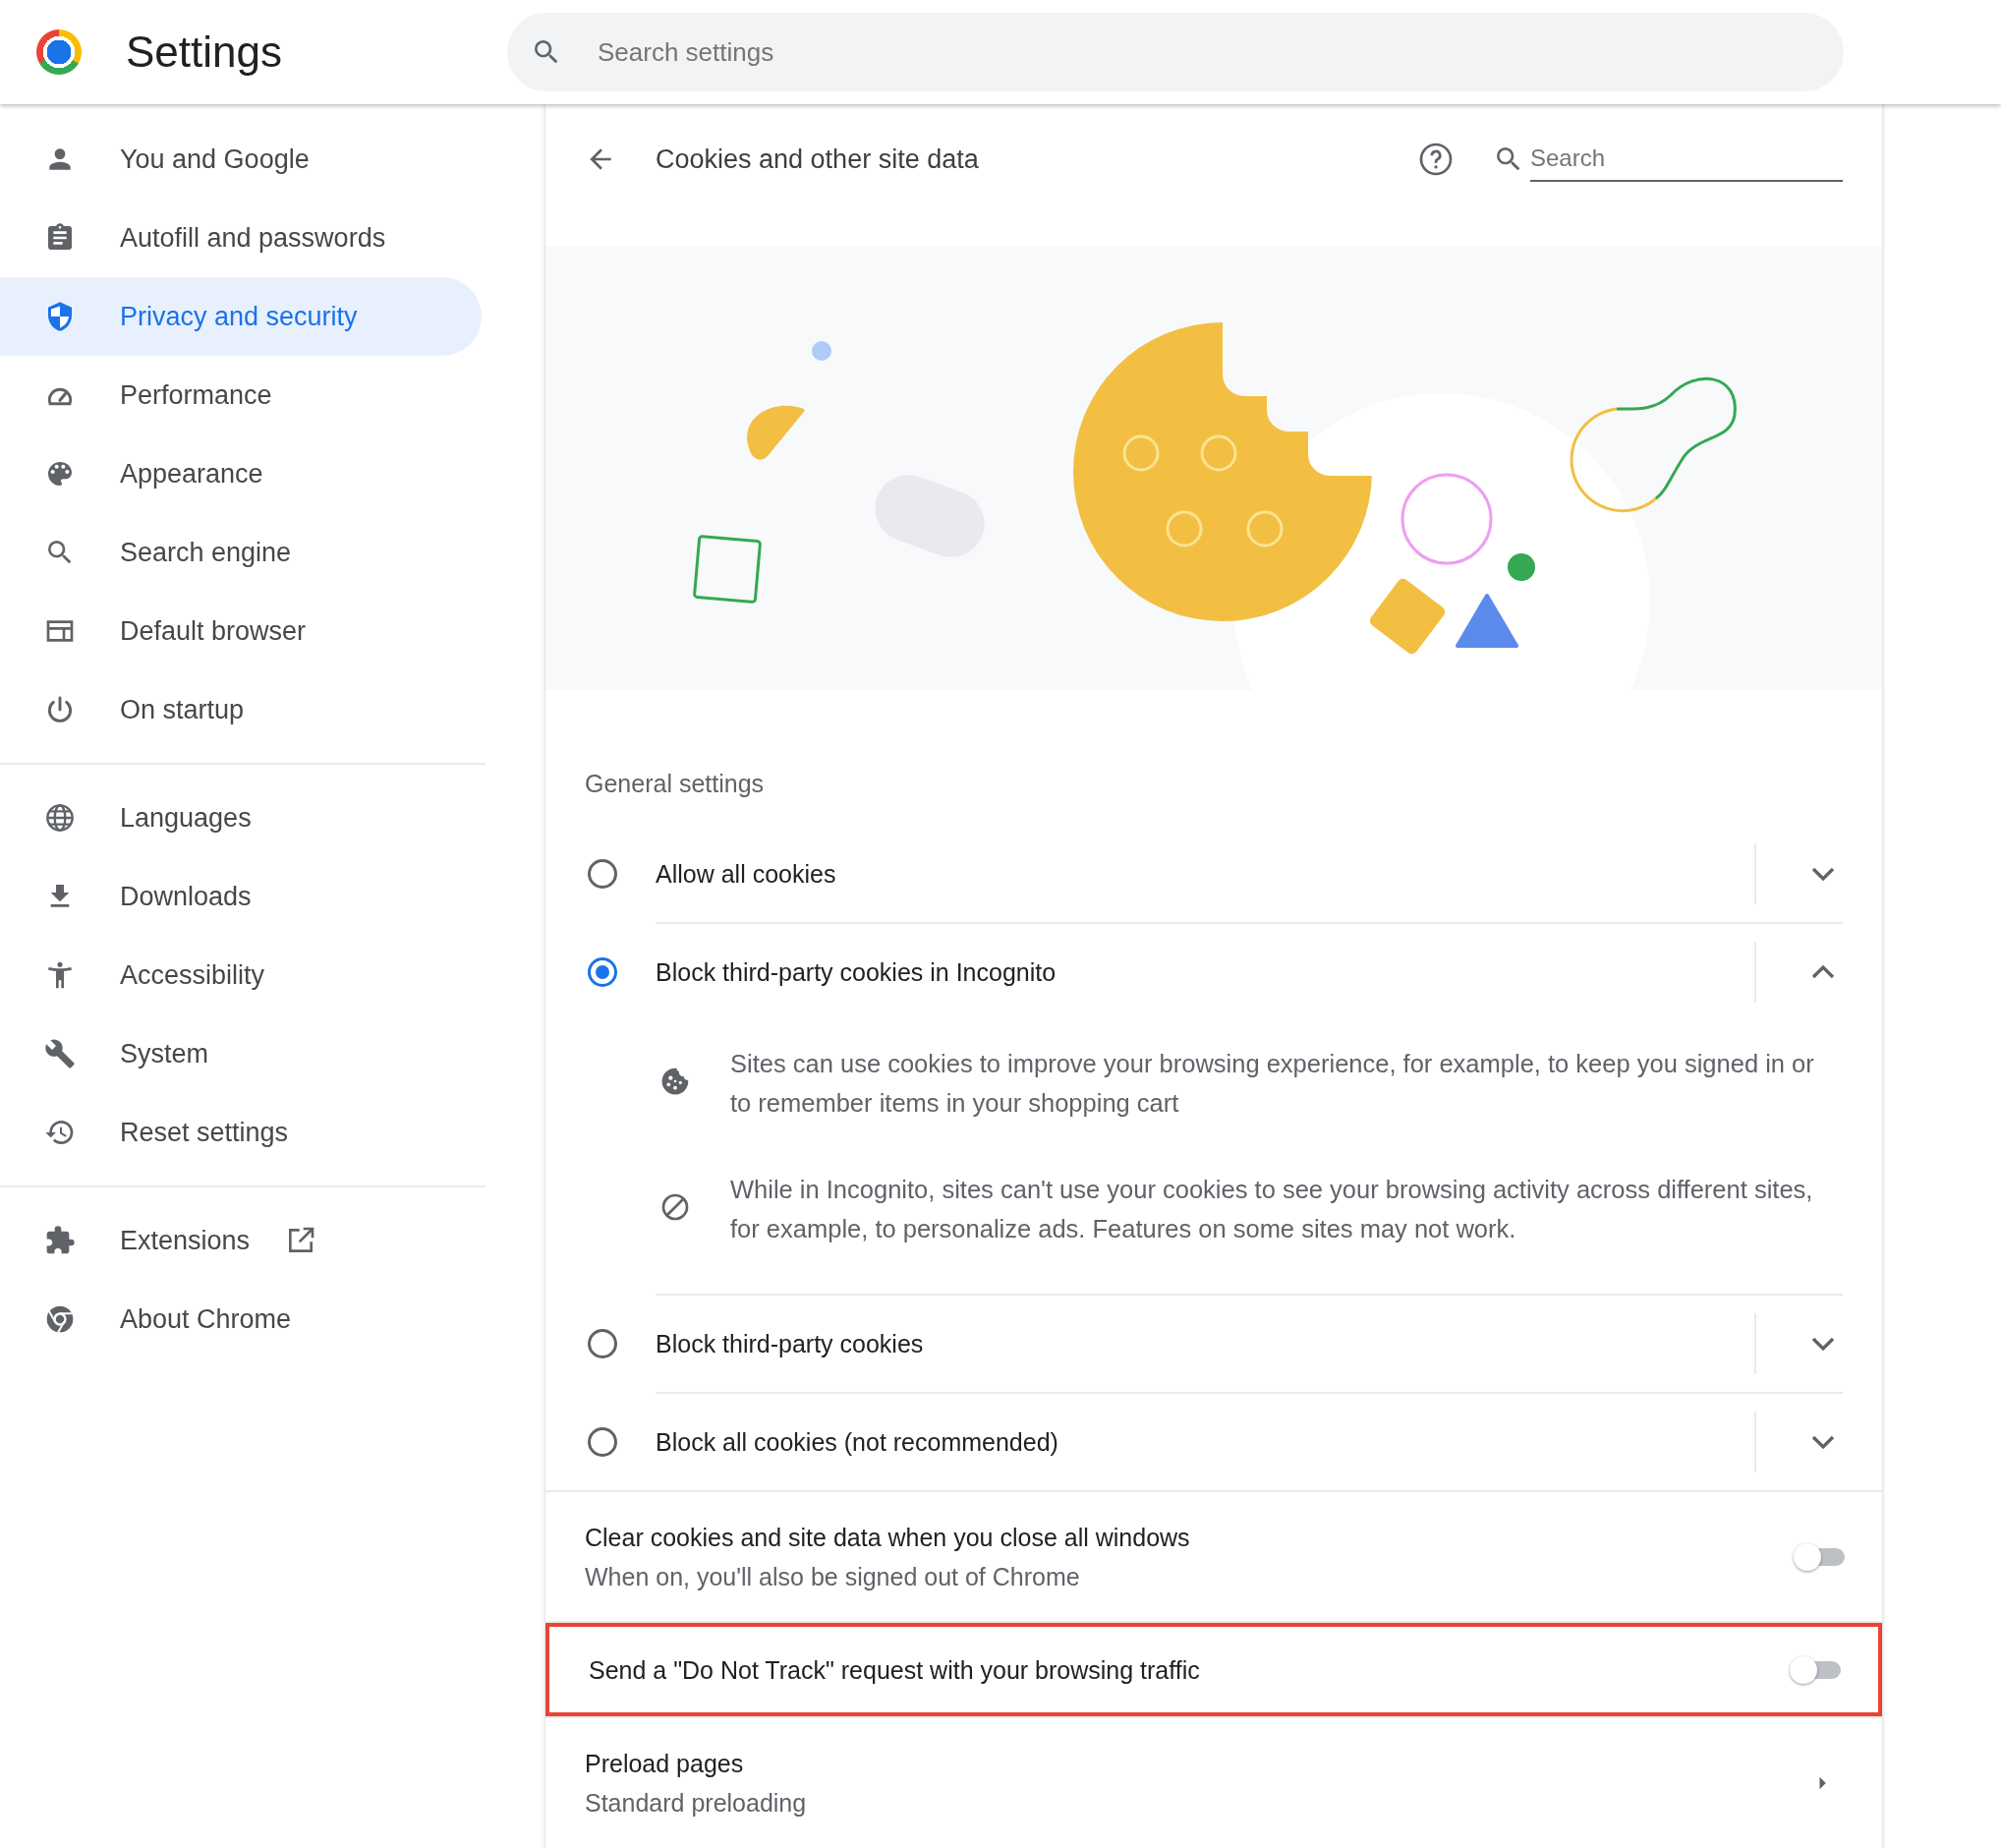 This screenshot has width=2001, height=1848. Describe the element at coordinates (790, 1343) in the screenshot. I see `option-label: Block third-party cookies` at that location.